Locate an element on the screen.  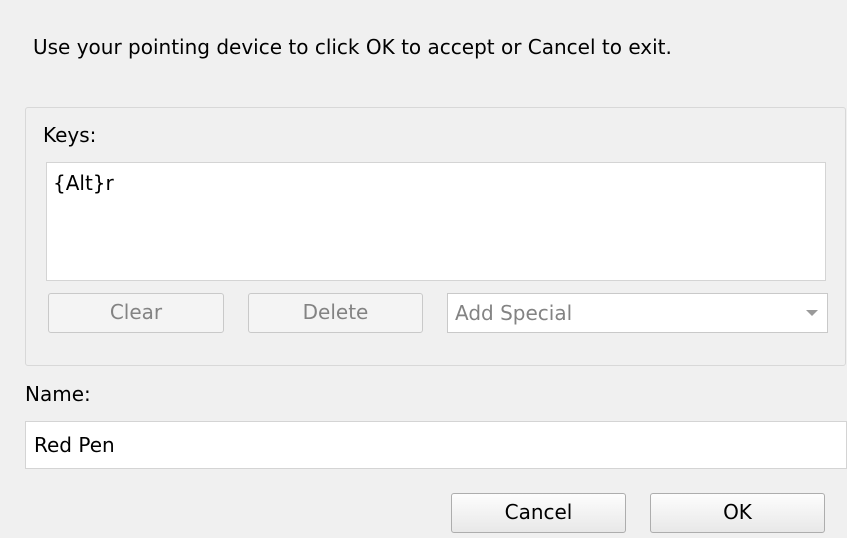
add-special-dropdown: Add Special is located at coordinates (637, 313).